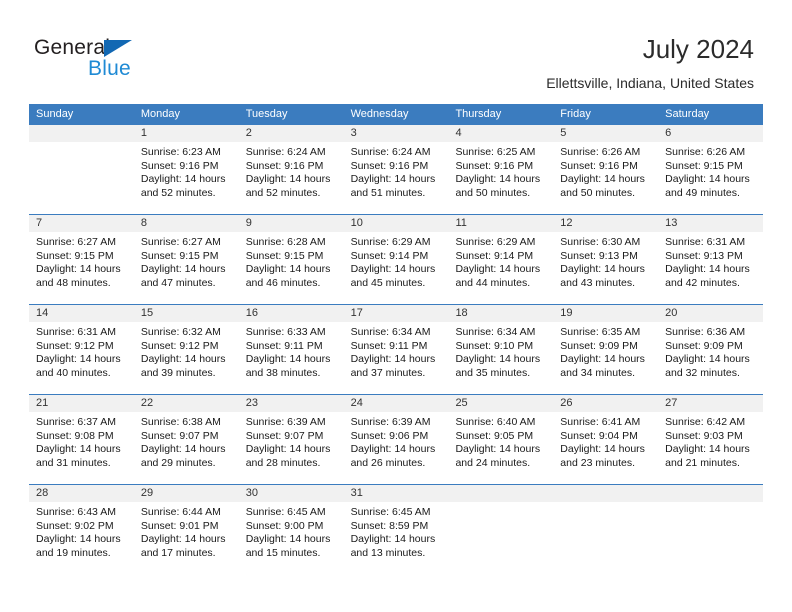  I want to click on day-number: 19, so click(606, 313).